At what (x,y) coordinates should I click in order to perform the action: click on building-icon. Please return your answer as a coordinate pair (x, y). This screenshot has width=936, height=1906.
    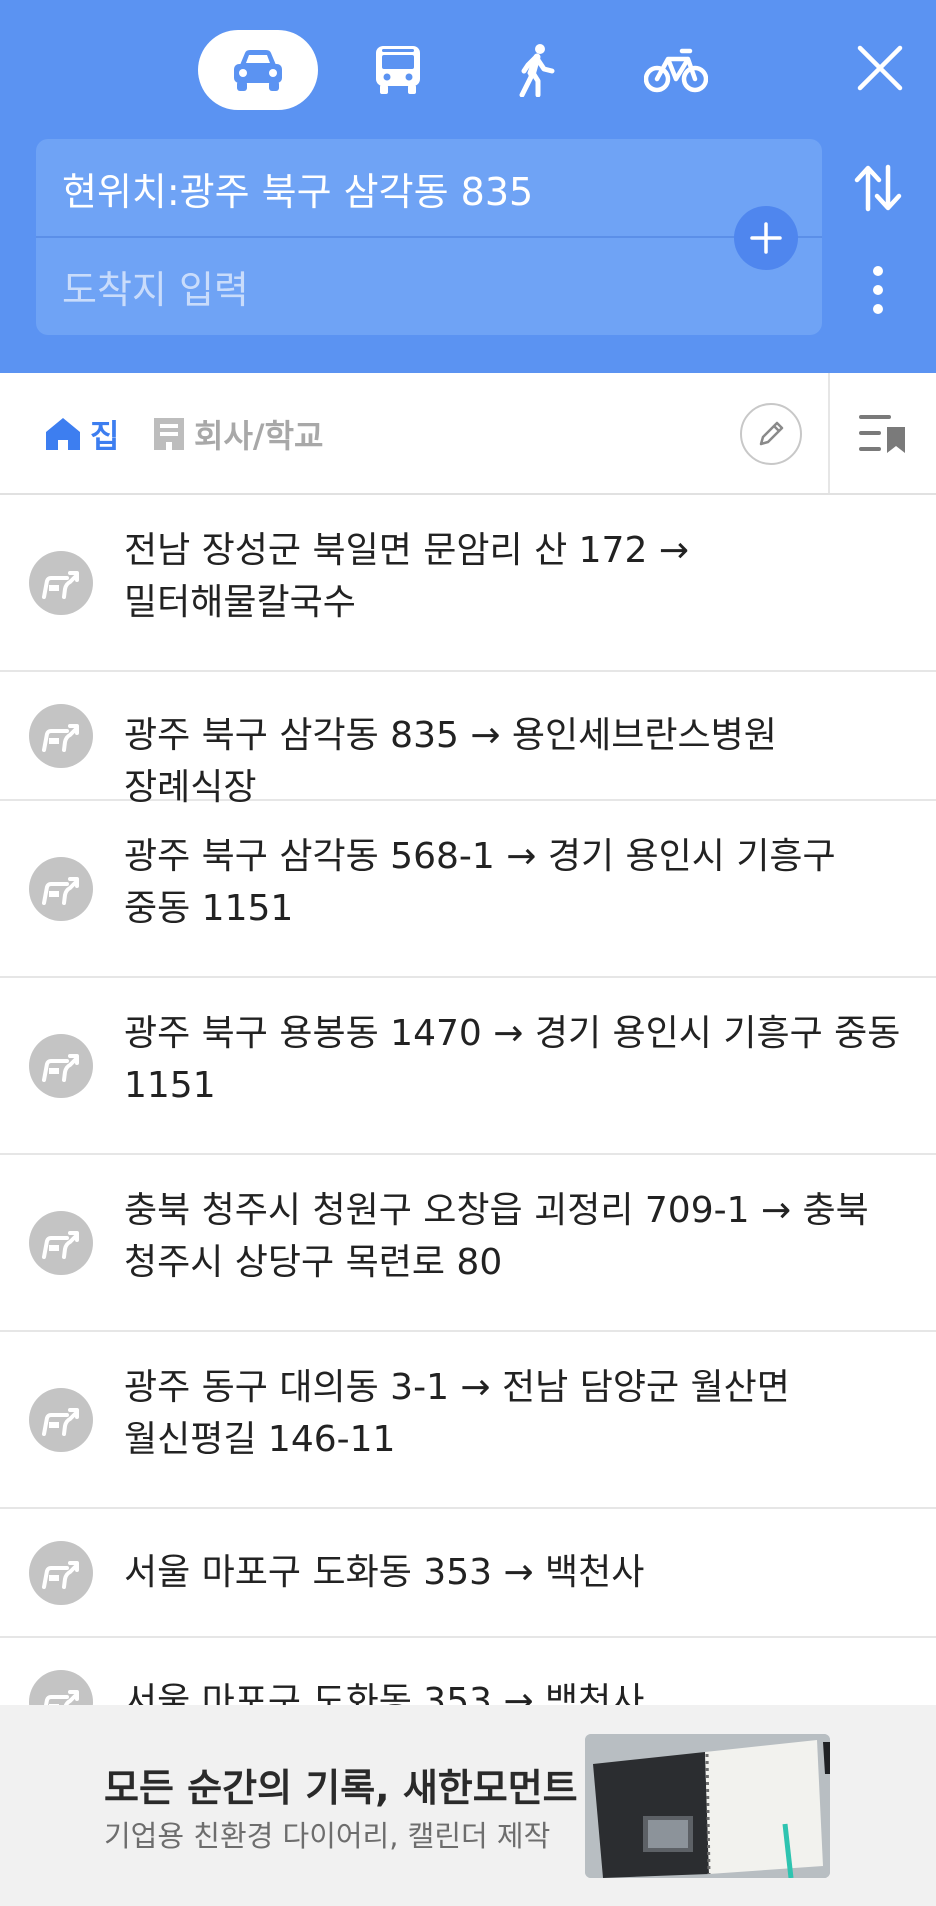
    Looking at the image, I should click on (169, 434).